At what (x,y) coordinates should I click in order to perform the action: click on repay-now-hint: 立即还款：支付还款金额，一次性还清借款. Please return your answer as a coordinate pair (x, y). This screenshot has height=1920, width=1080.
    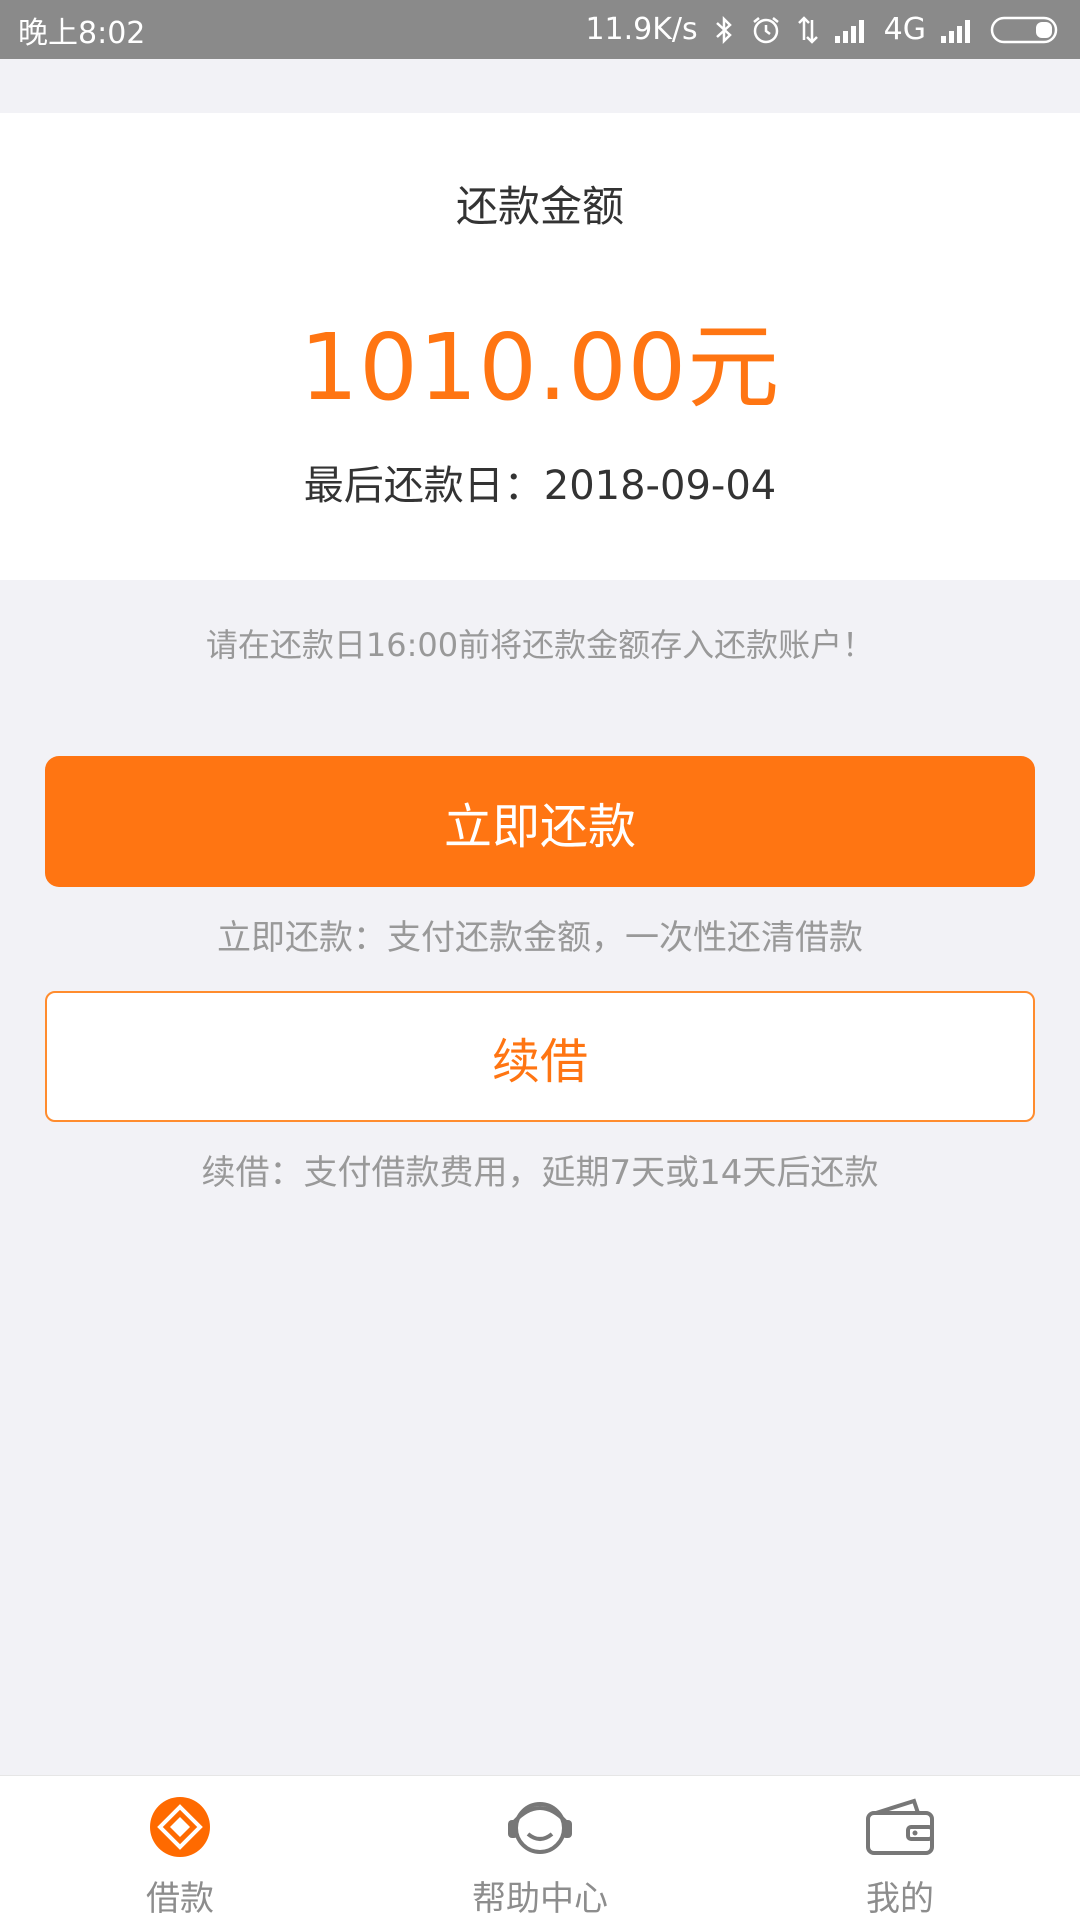
    Looking at the image, I should click on (540, 938).